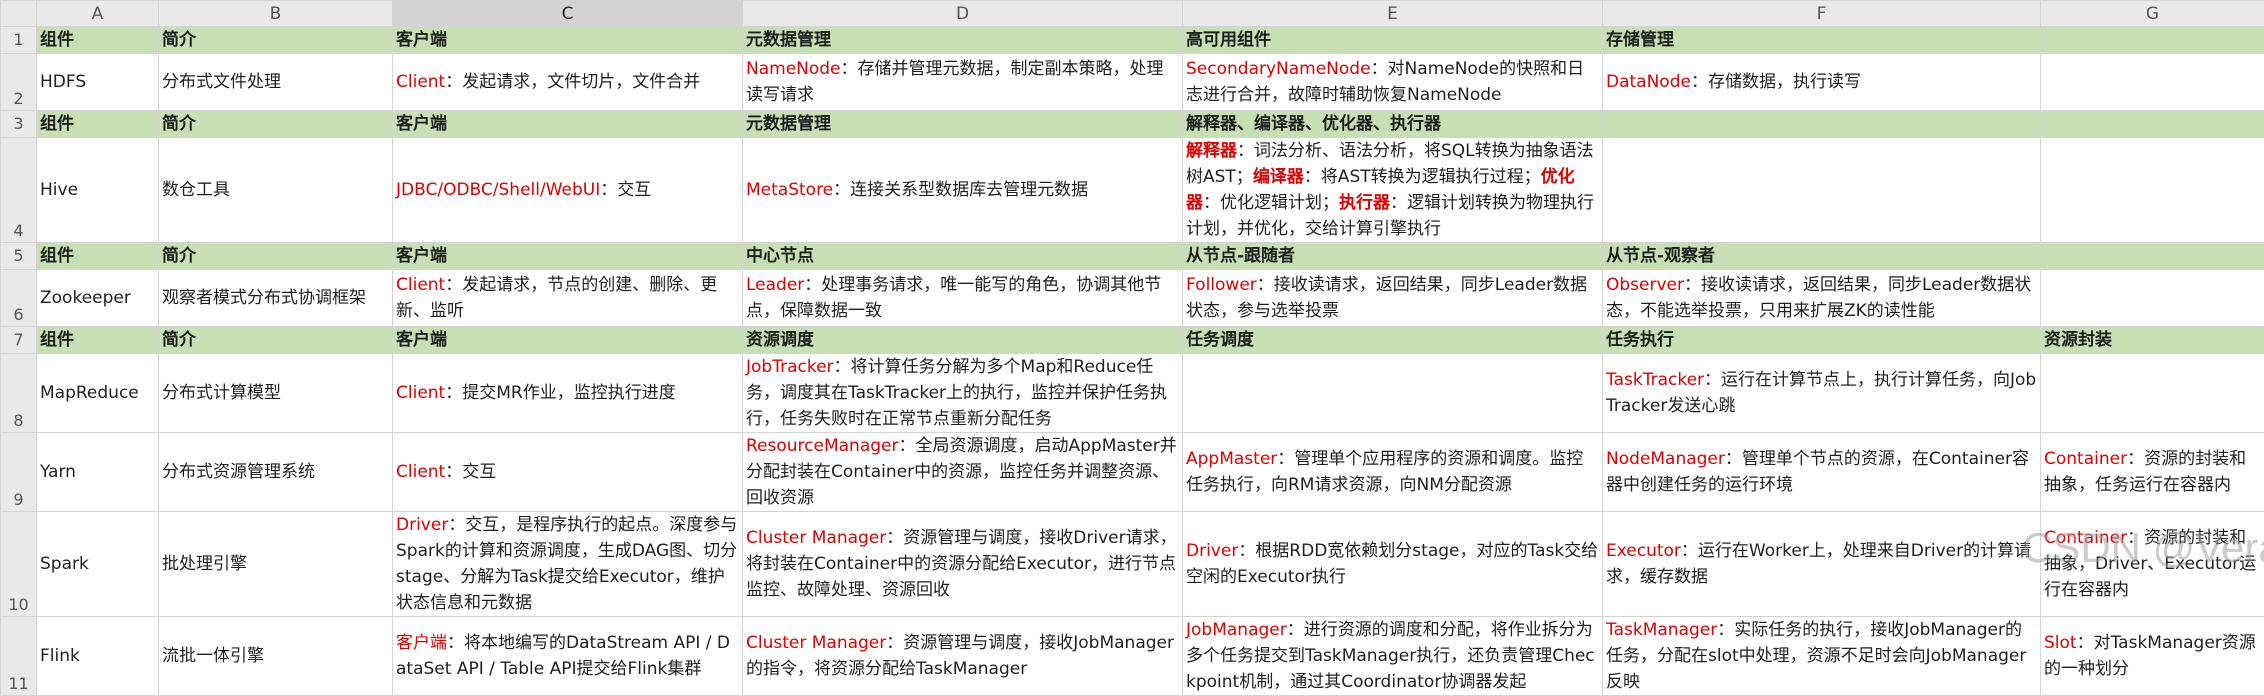  Describe the element at coordinates (98, 14) in the screenshot. I see `column-header-a: A` at that location.